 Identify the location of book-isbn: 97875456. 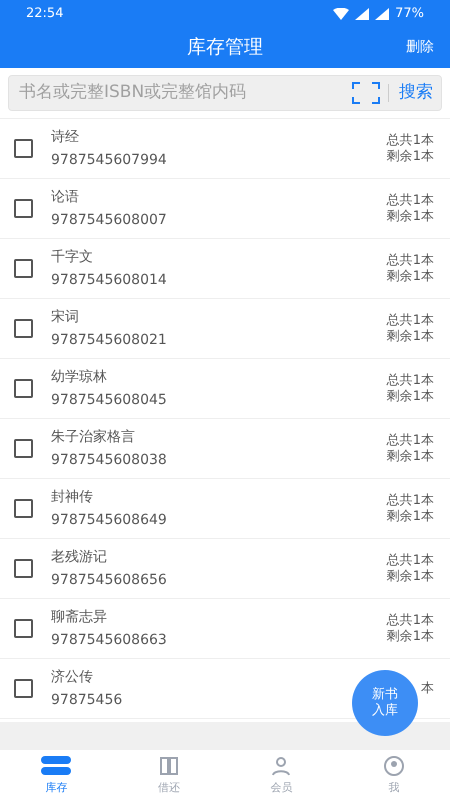
(86, 700).